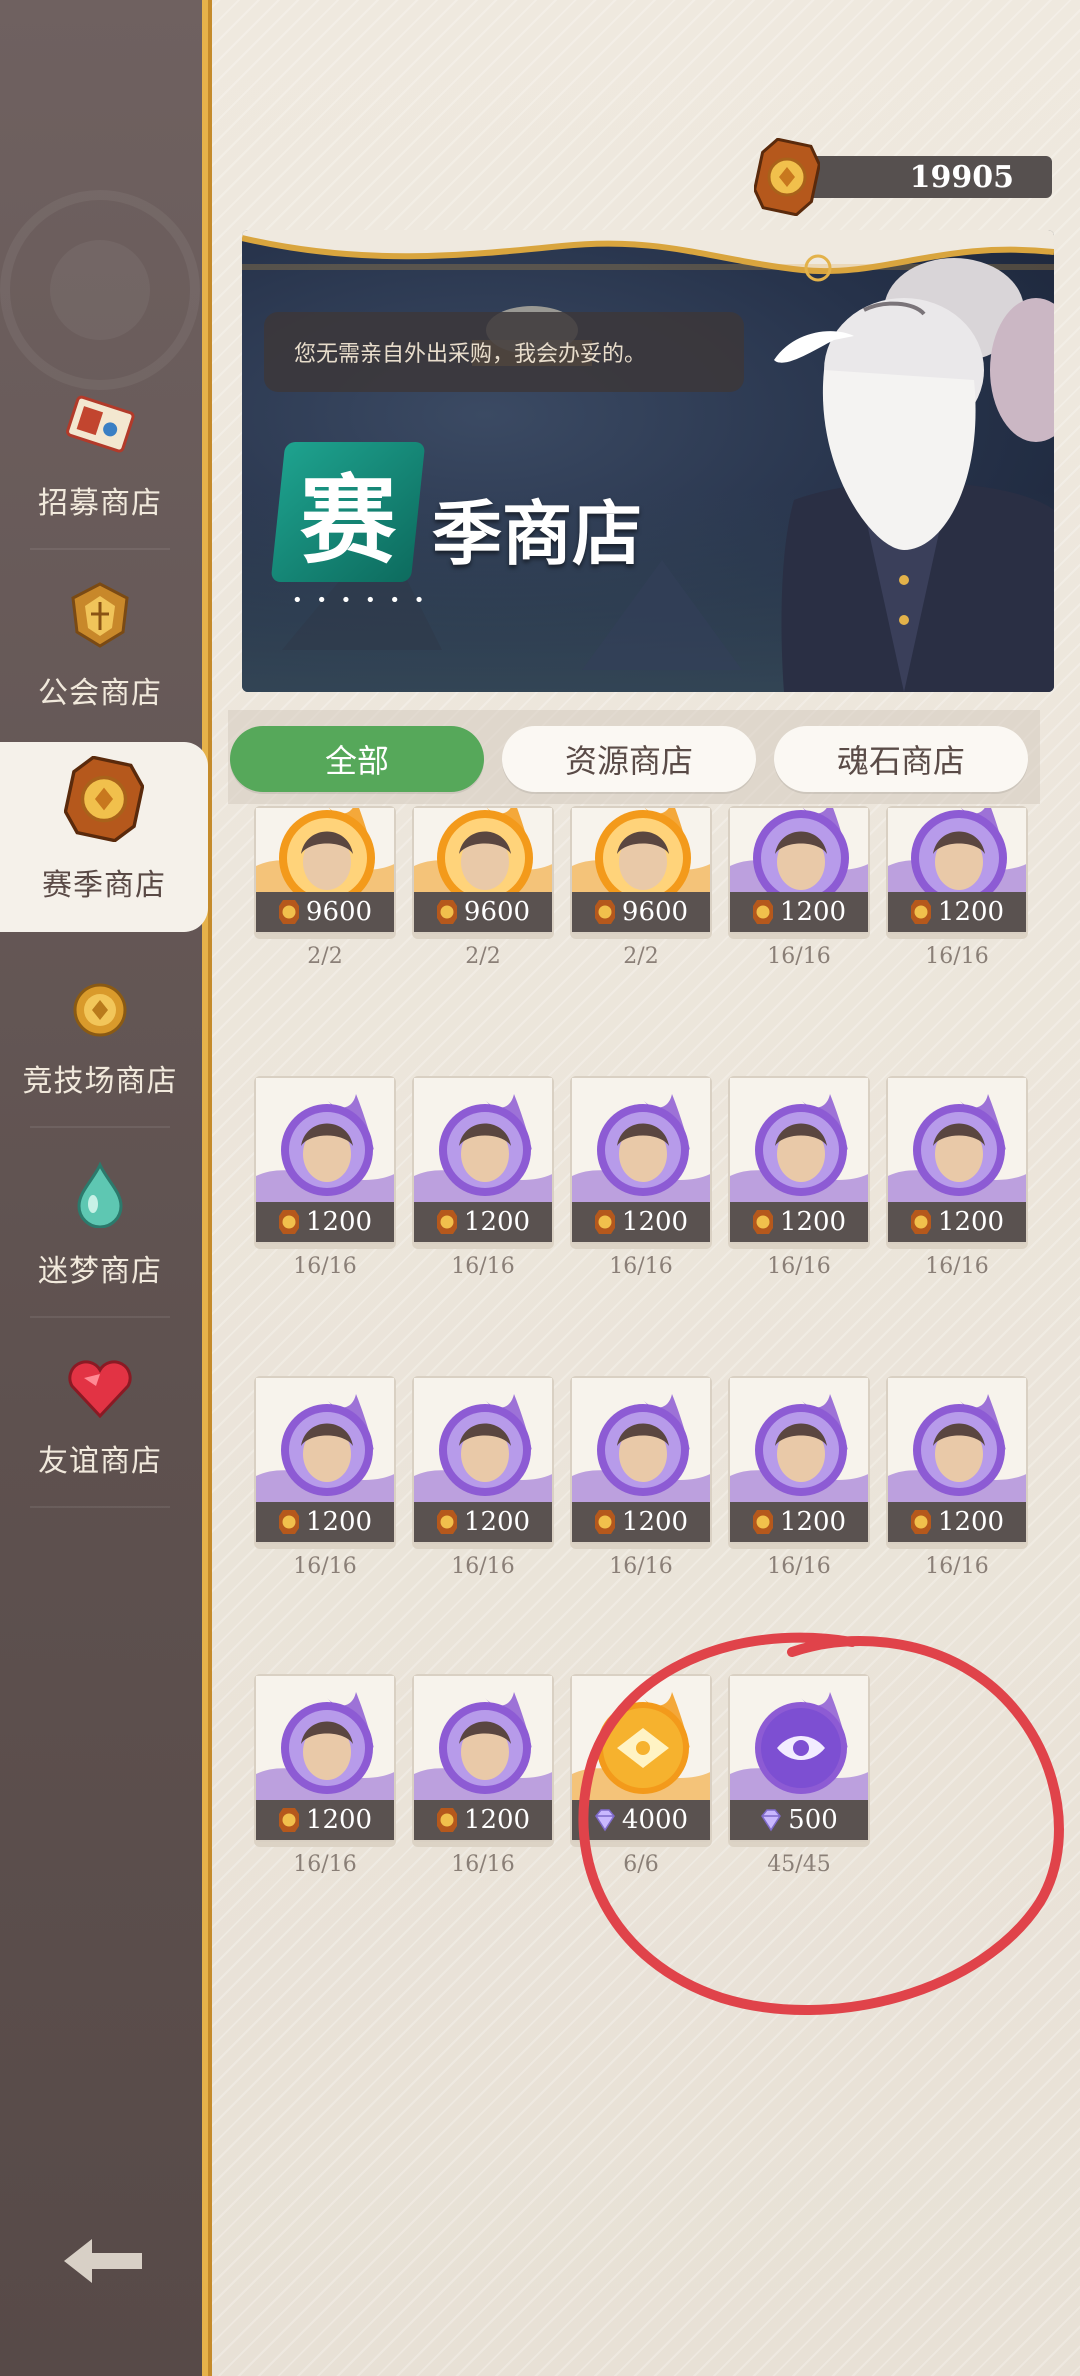  What do you see at coordinates (655, 1820) in the screenshot?
I see `item-price-value: 4000` at bounding box center [655, 1820].